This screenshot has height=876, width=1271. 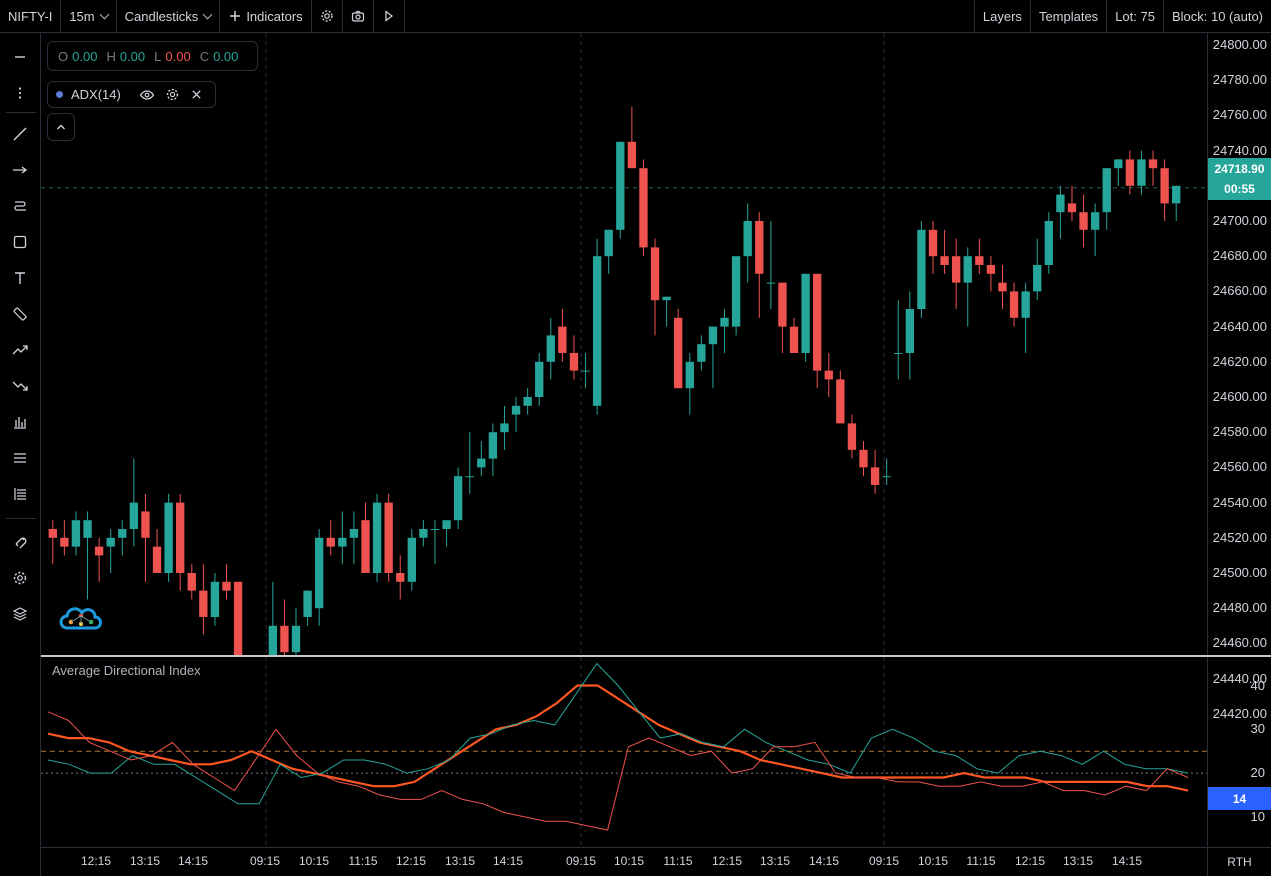 I want to click on replay-button, so click(x=389, y=16).